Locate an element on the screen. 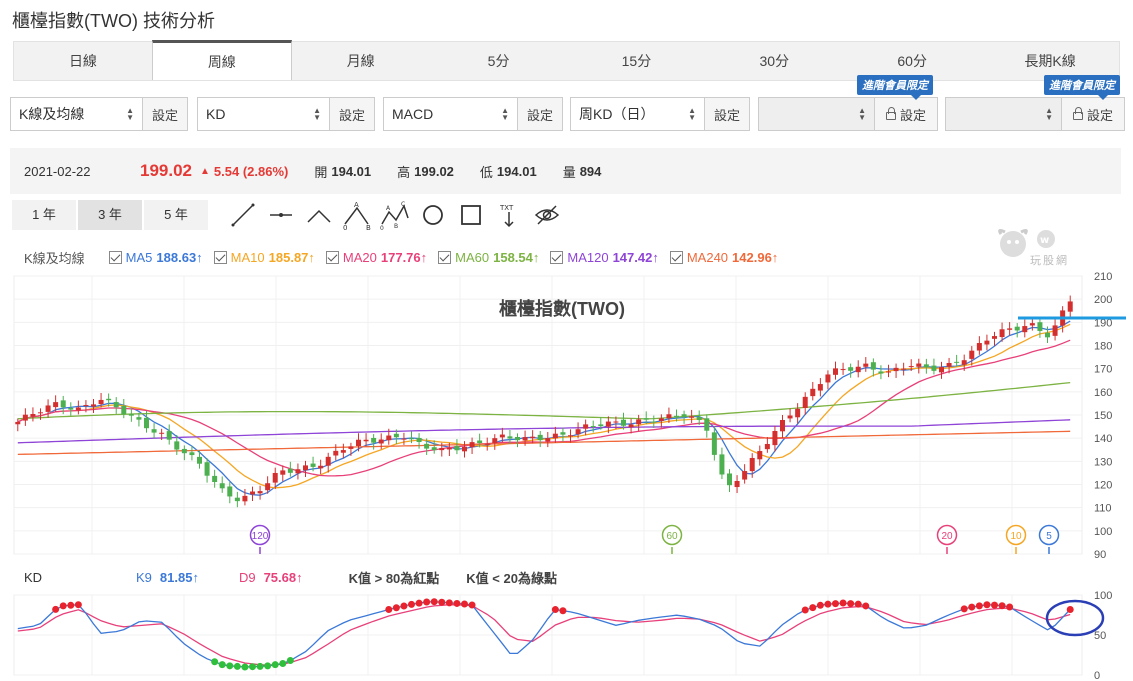 The image size is (1133, 681). horizontal-line-tool-icon is located at coordinates (281, 215).